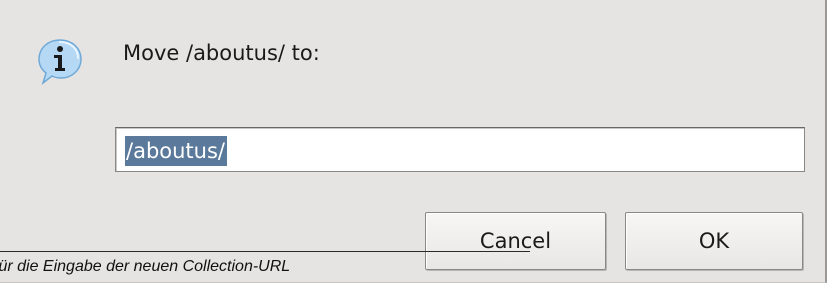 This screenshot has height=293, width=827. Describe the element at coordinates (460, 149) in the screenshot. I see `path-input: /aboutus/` at that location.